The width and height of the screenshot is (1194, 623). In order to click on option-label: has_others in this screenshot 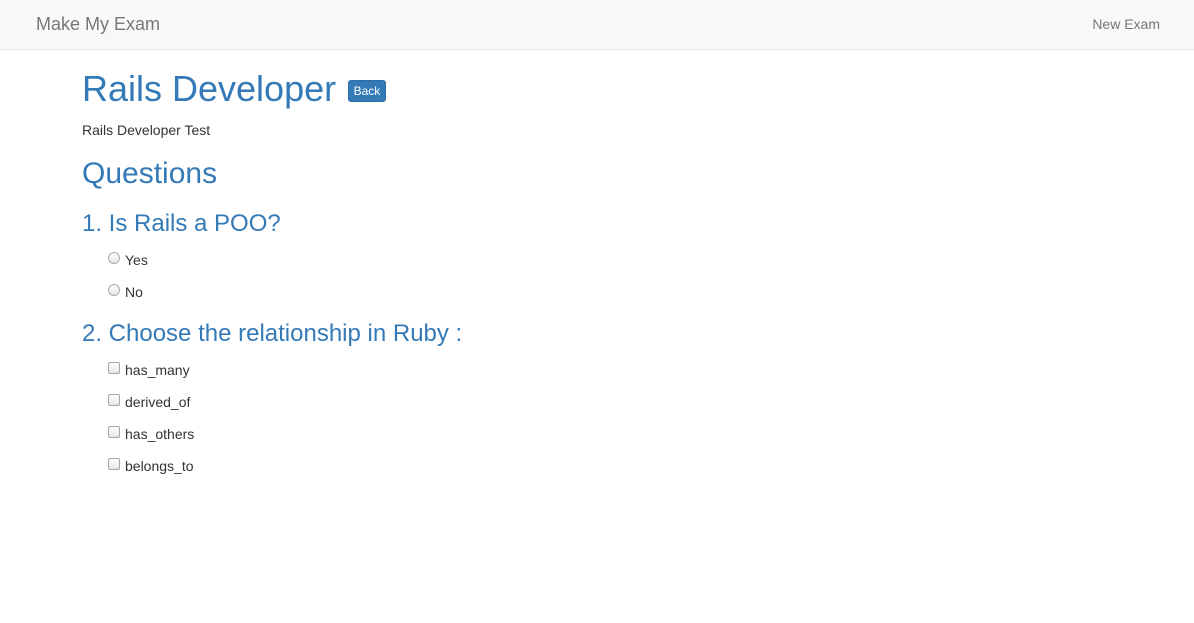, I will do `click(160, 434)`.